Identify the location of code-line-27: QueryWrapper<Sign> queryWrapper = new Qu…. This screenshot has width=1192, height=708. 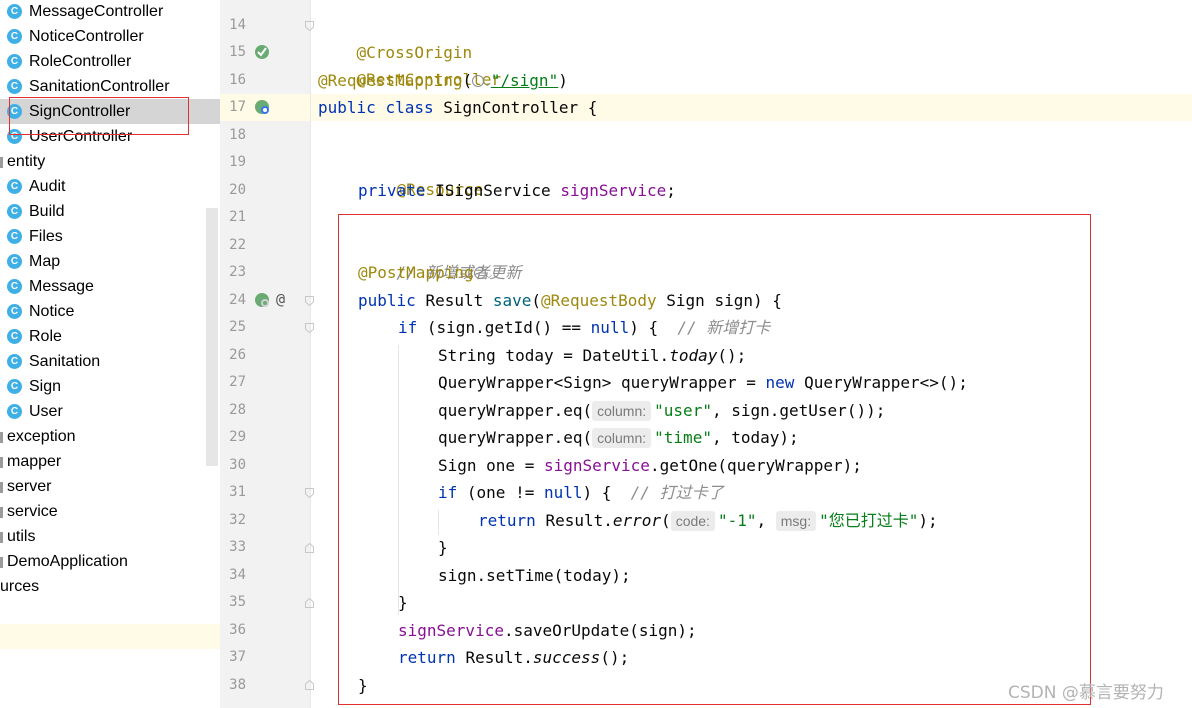
(703, 382).